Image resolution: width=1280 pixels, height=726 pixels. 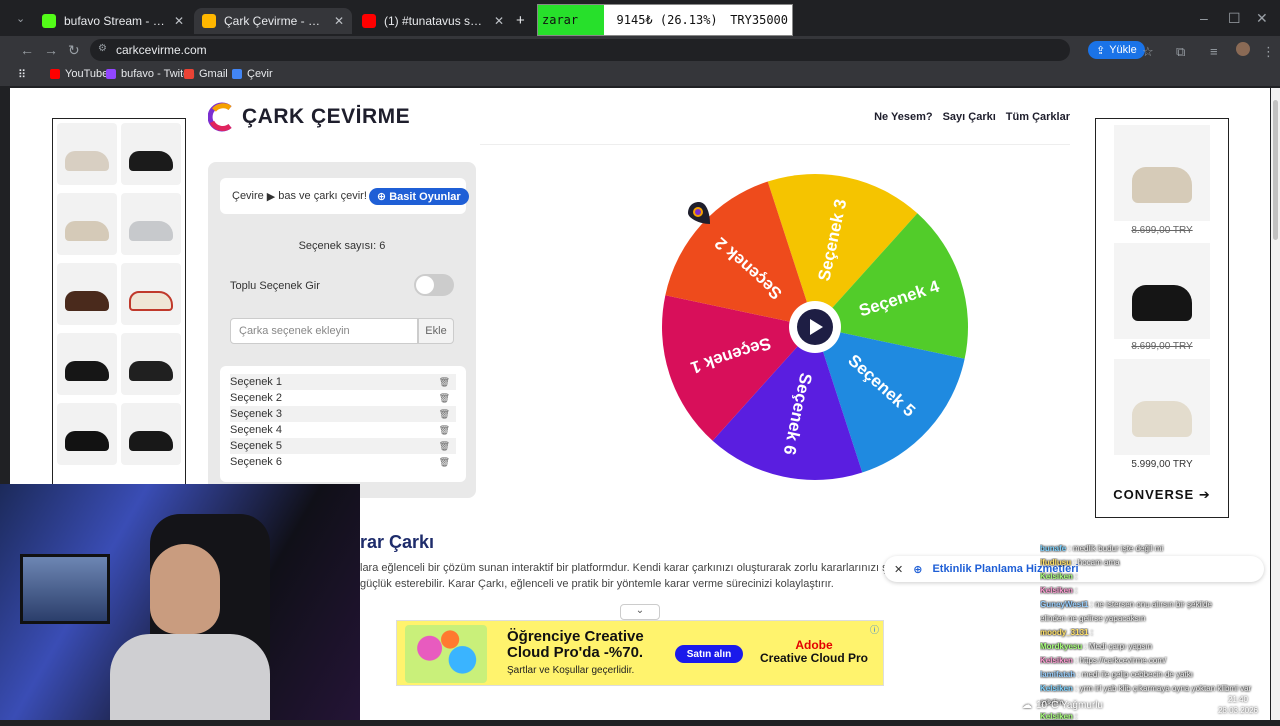 I want to click on bookmark-cevir: Çevir, so click(x=252, y=74).